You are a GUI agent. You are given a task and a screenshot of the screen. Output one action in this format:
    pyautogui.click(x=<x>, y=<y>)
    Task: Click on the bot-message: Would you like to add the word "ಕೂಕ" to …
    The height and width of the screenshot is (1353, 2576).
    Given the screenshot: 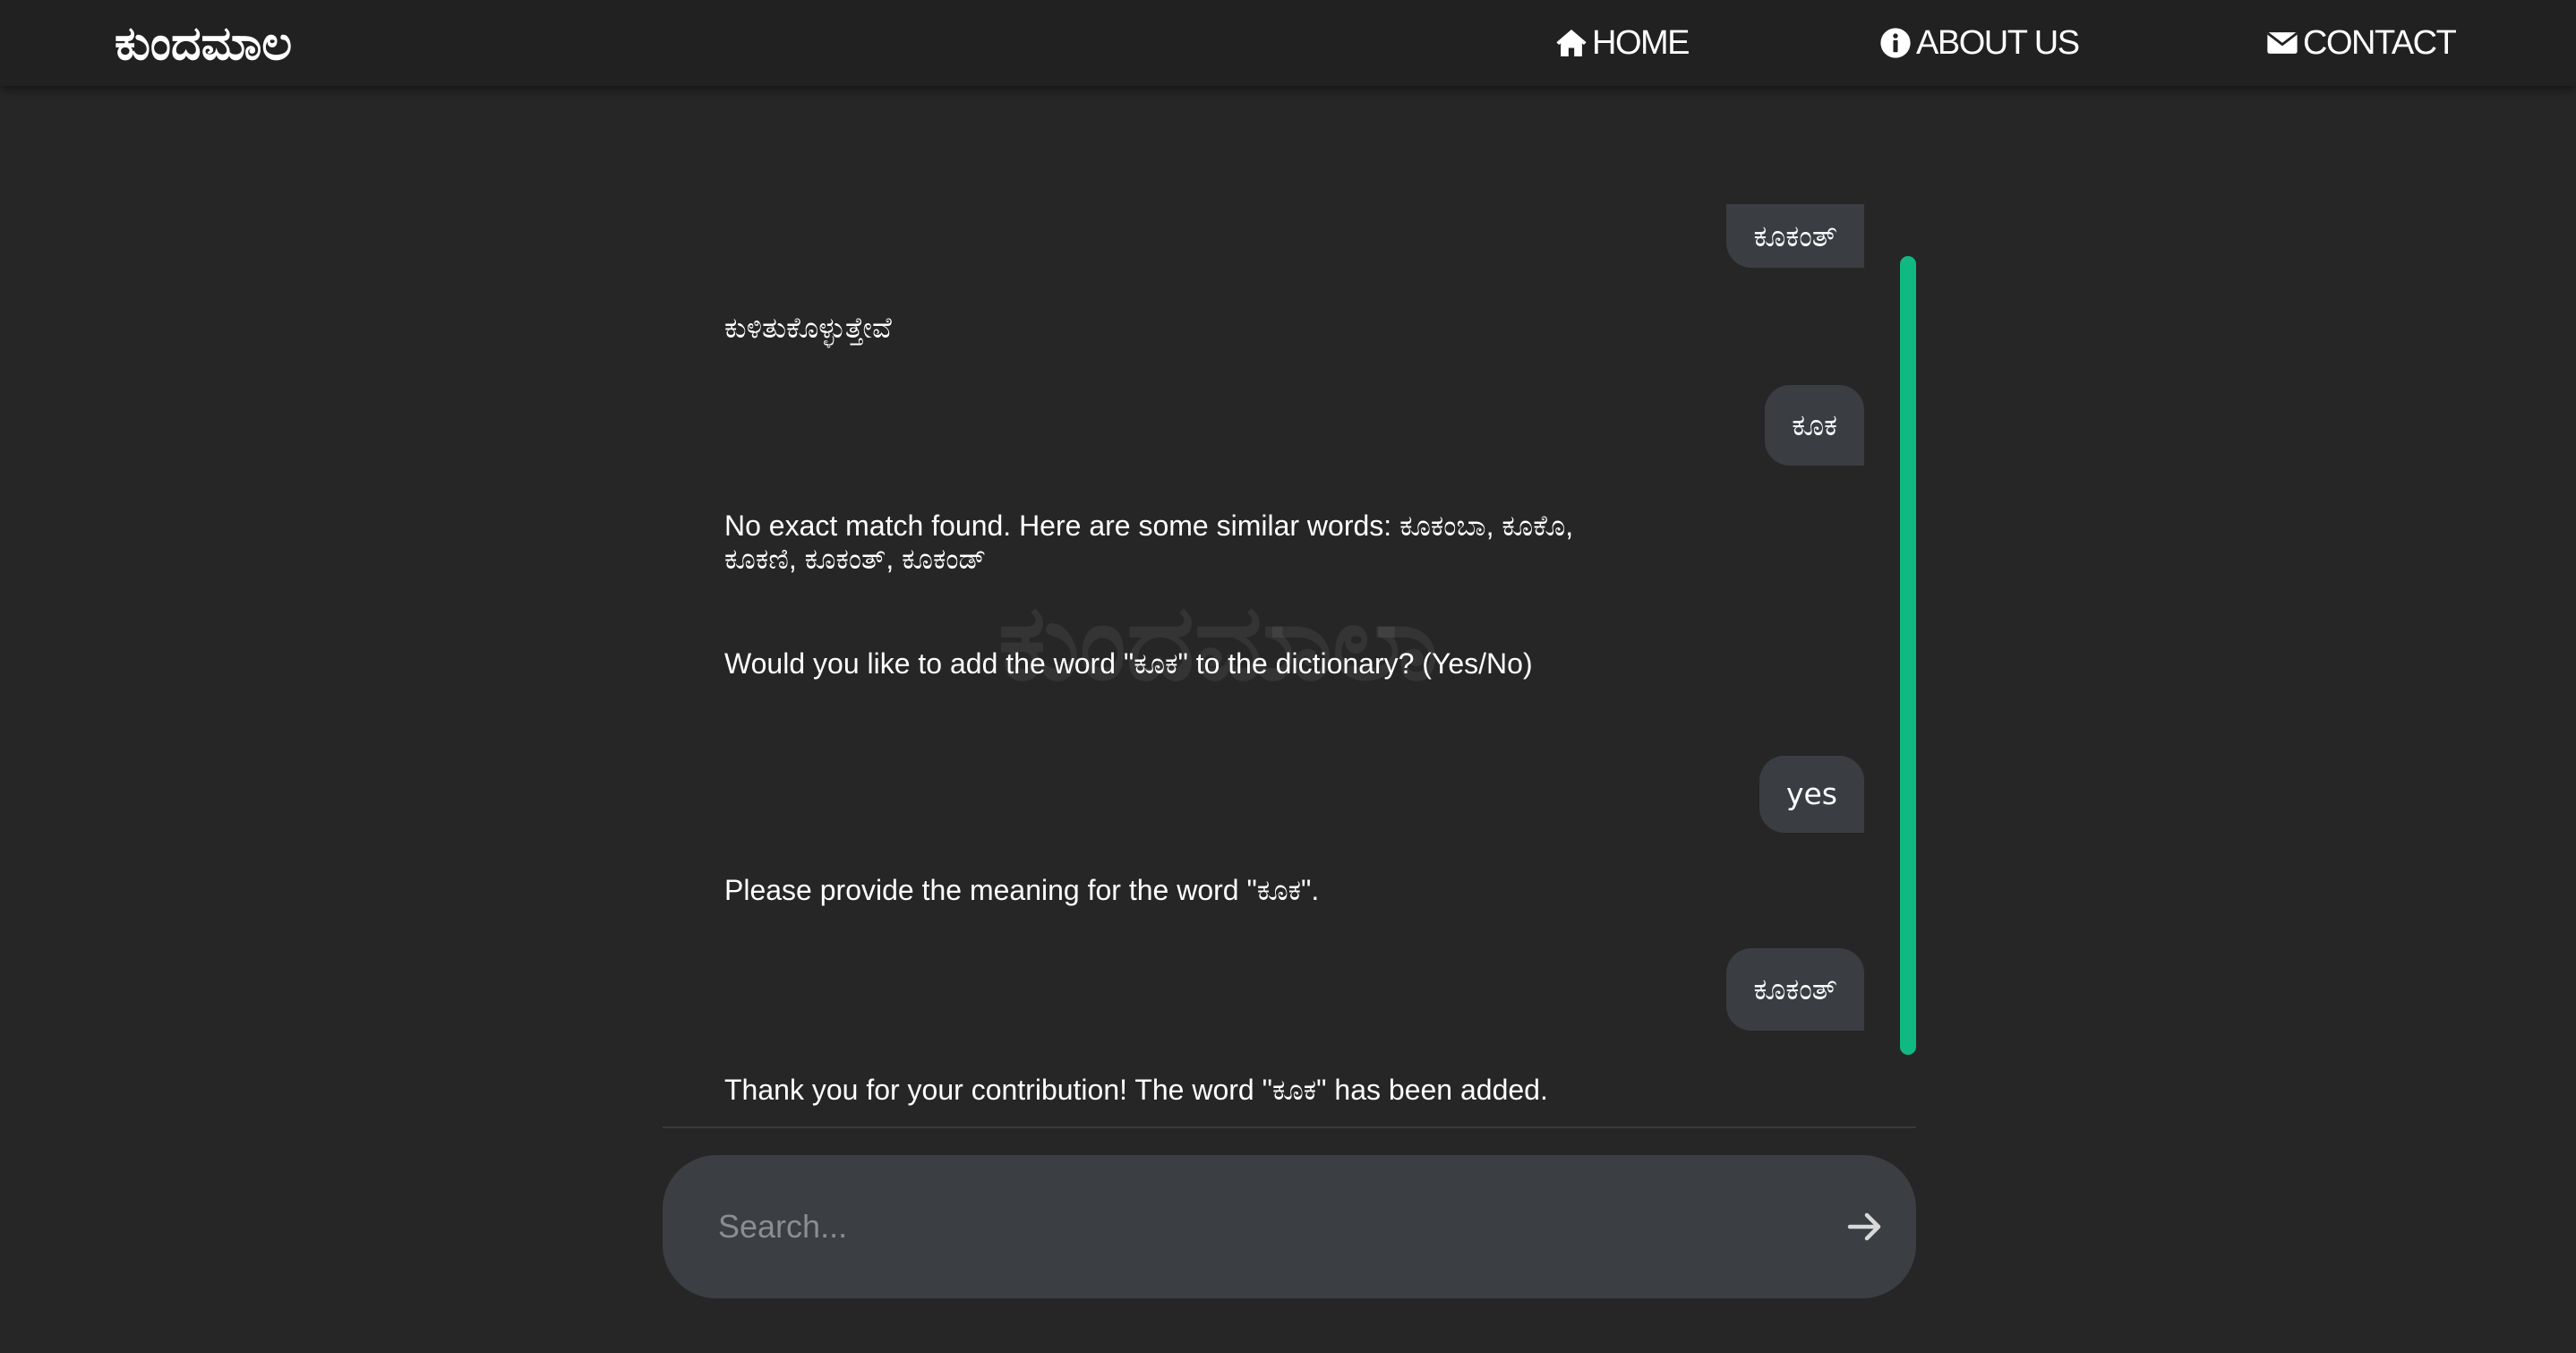 What is the action you would take?
    pyautogui.click(x=1128, y=663)
    